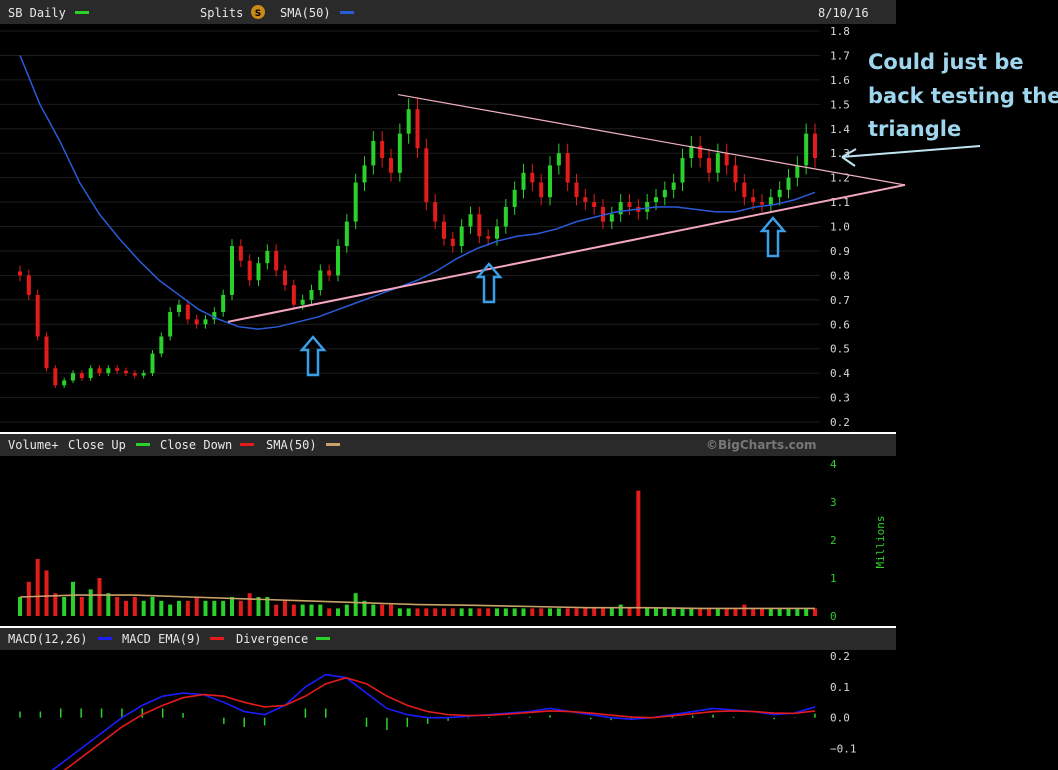 The height and width of the screenshot is (770, 1058). Describe the element at coordinates (37, 13) in the screenshot. I see `symbol-label: SB Daily` at that location.